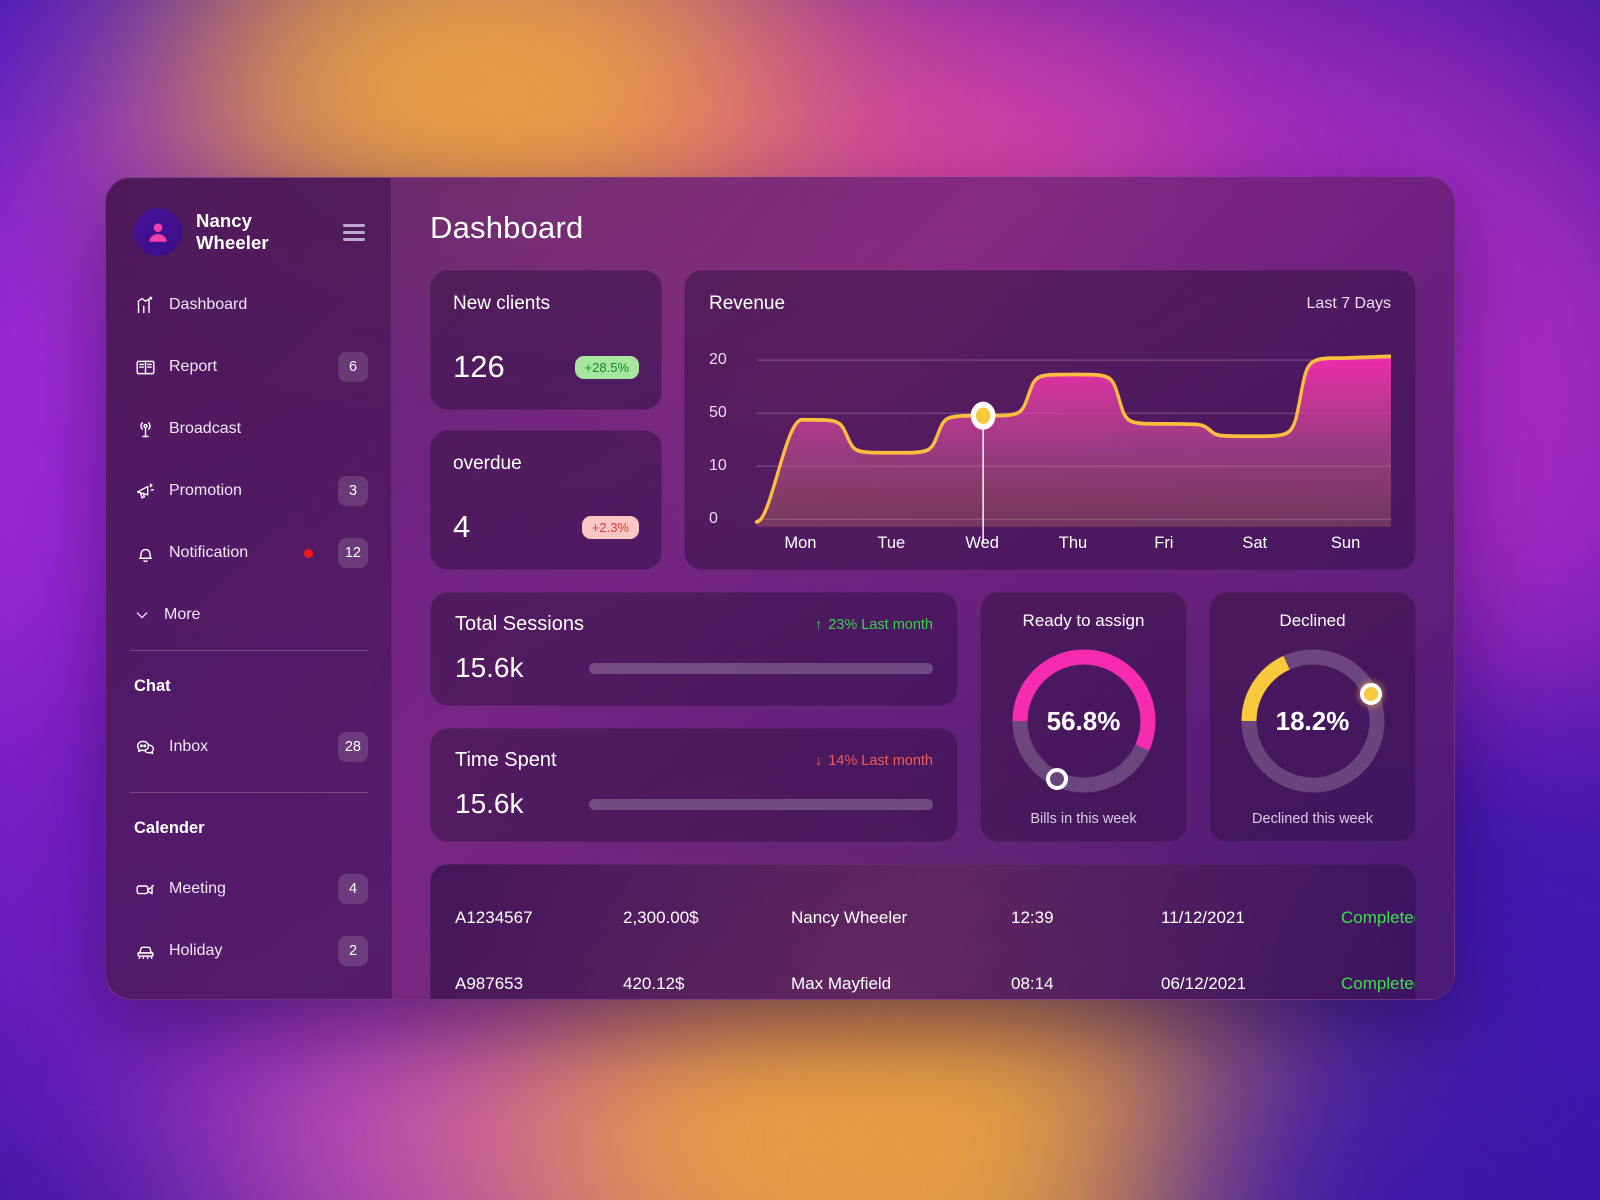  What do you see at coordinates (818, 760) in the screenshot?
I see `arrow-down-icon: ↓` at bounding box center [818, 760].